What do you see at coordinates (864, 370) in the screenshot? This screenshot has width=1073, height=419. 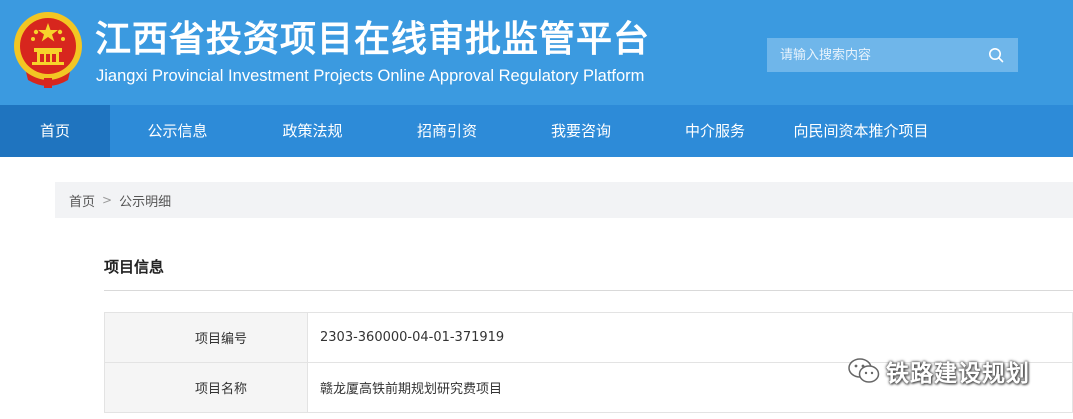 I see `wechat-icon` at bounding box center [864, 370].